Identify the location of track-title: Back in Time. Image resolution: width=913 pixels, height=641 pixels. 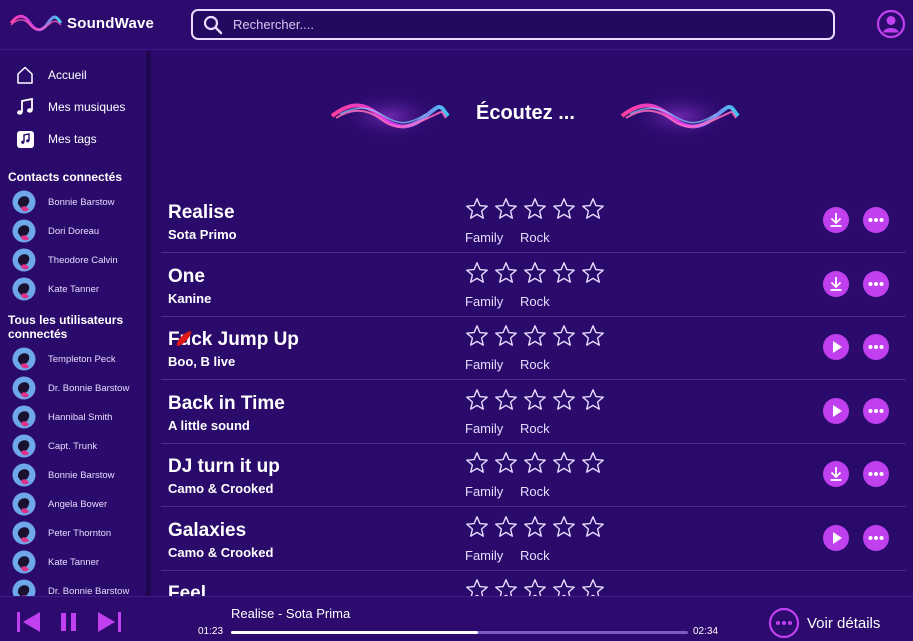
(226, 404).